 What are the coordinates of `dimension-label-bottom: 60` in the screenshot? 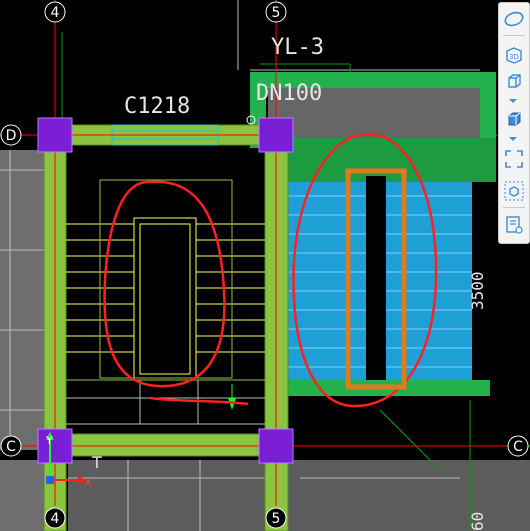 It's located at (477, 521).